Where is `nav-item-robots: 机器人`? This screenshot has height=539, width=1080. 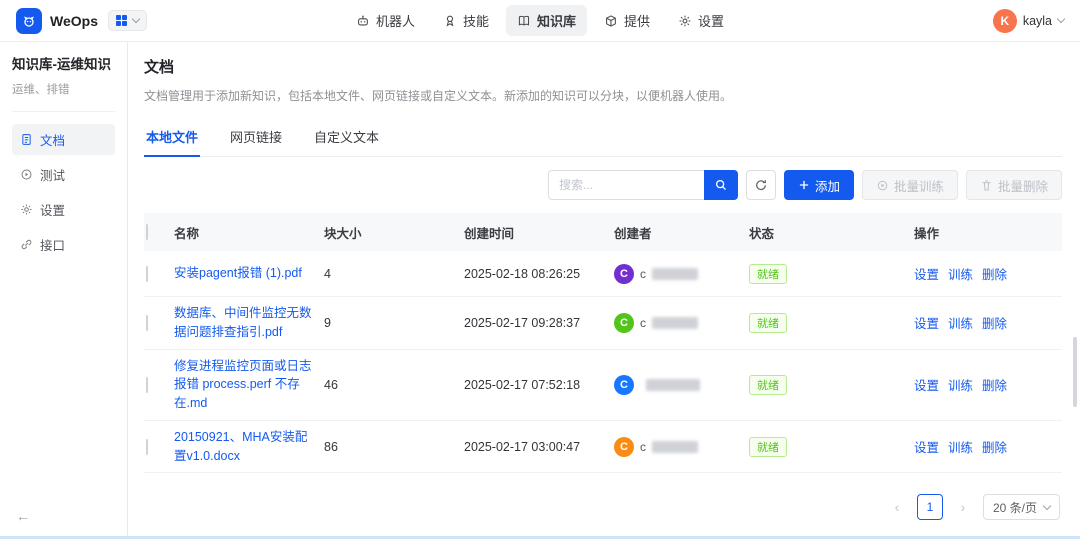
nav-item-robots: 机器人 is located at coordinates (385, 20).